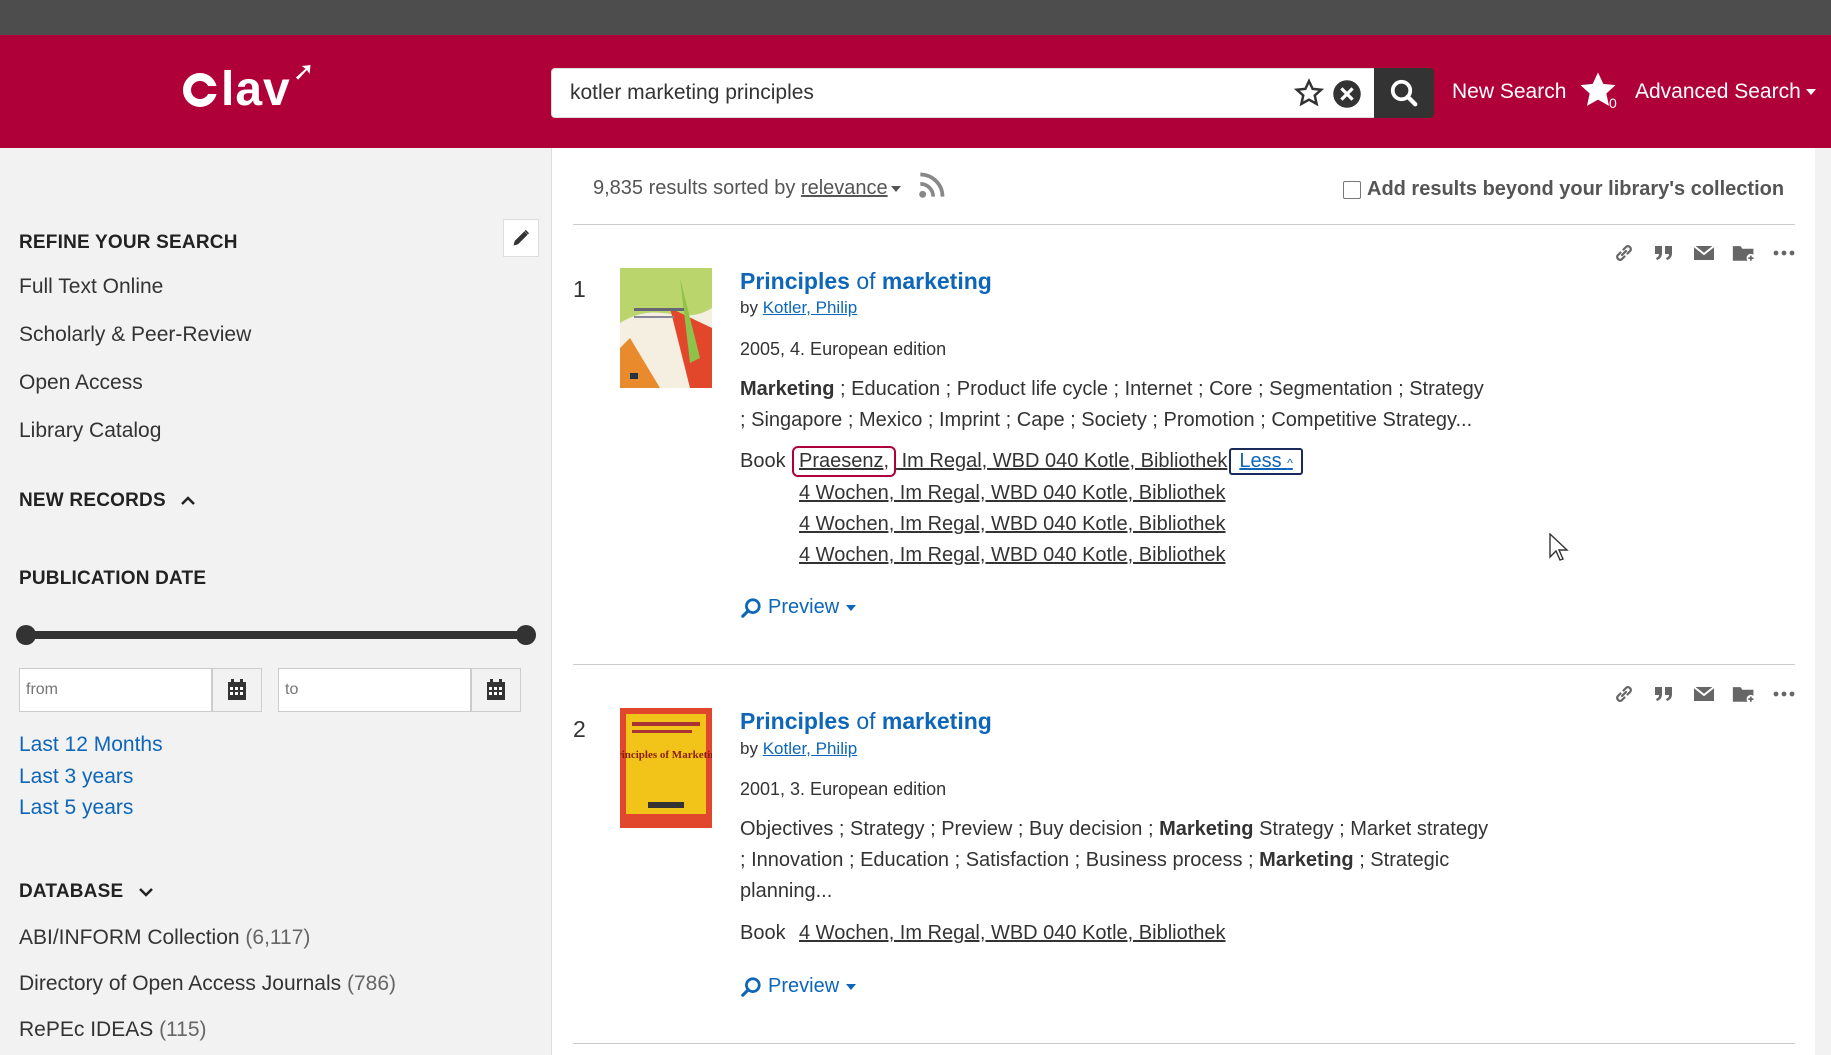 Image resolution: width=1831 pixels, height=1055 pixels. Describe the element at coordinates (135, 335) in the screenshot. I see `refine-scholarly: Scholarly & Peer-Review` at that location.